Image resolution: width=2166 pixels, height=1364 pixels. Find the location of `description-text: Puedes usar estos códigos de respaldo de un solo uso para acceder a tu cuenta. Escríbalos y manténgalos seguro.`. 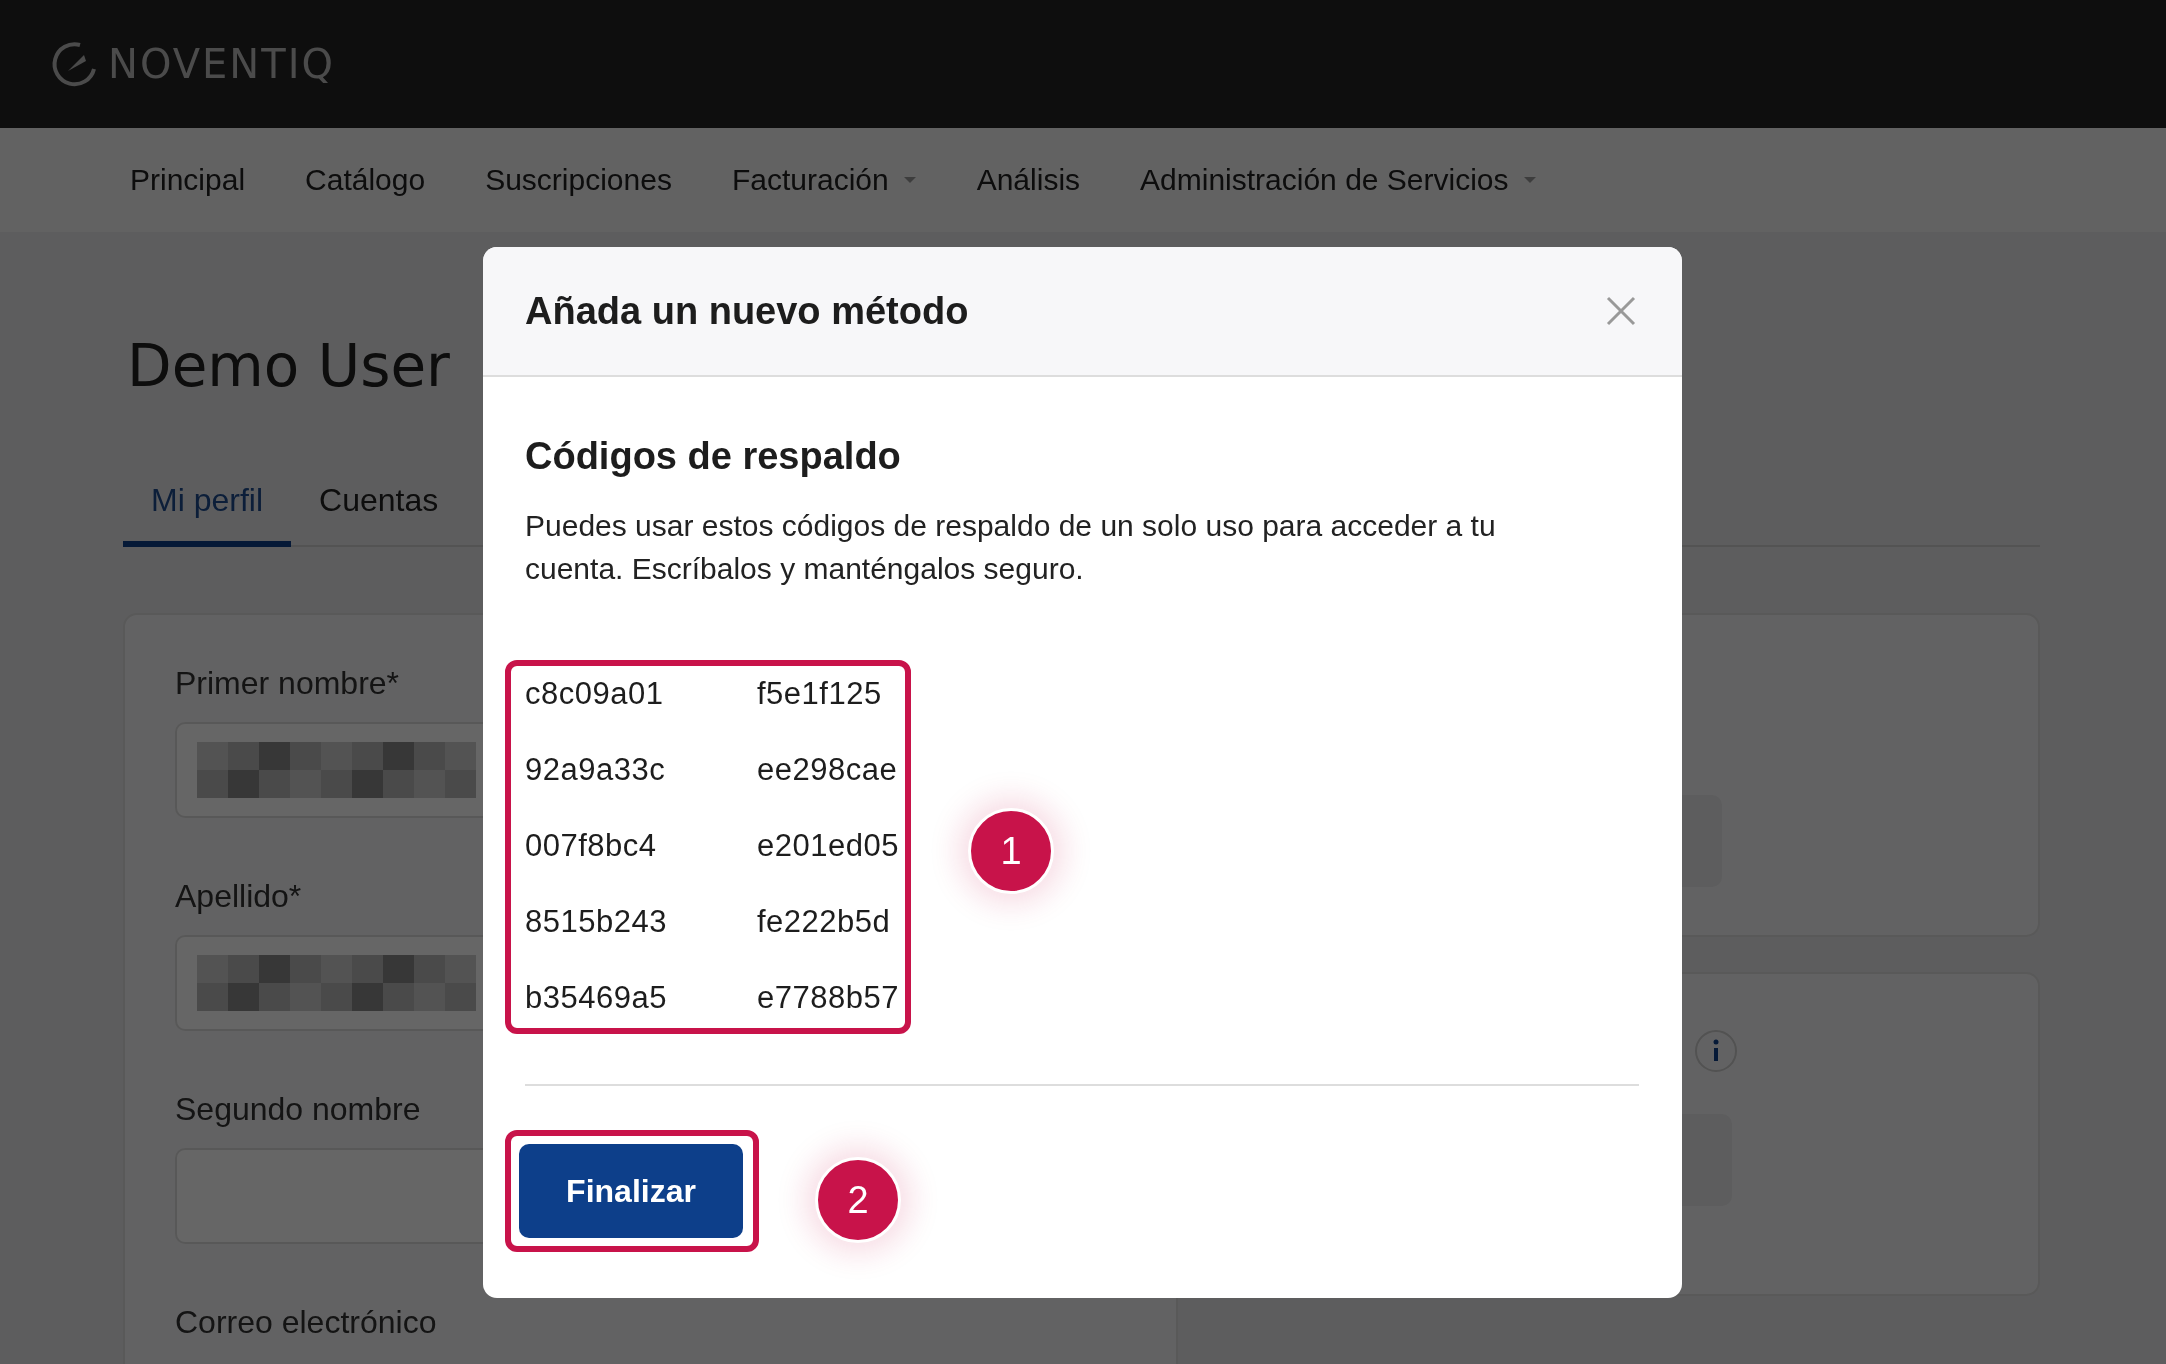

description-text: Puedes usar estos códigos de respaldo de un solo uso para acceder a tu cuenta. Escríbalos y manténgalos seguro. is located at coordinates (1011, 547).